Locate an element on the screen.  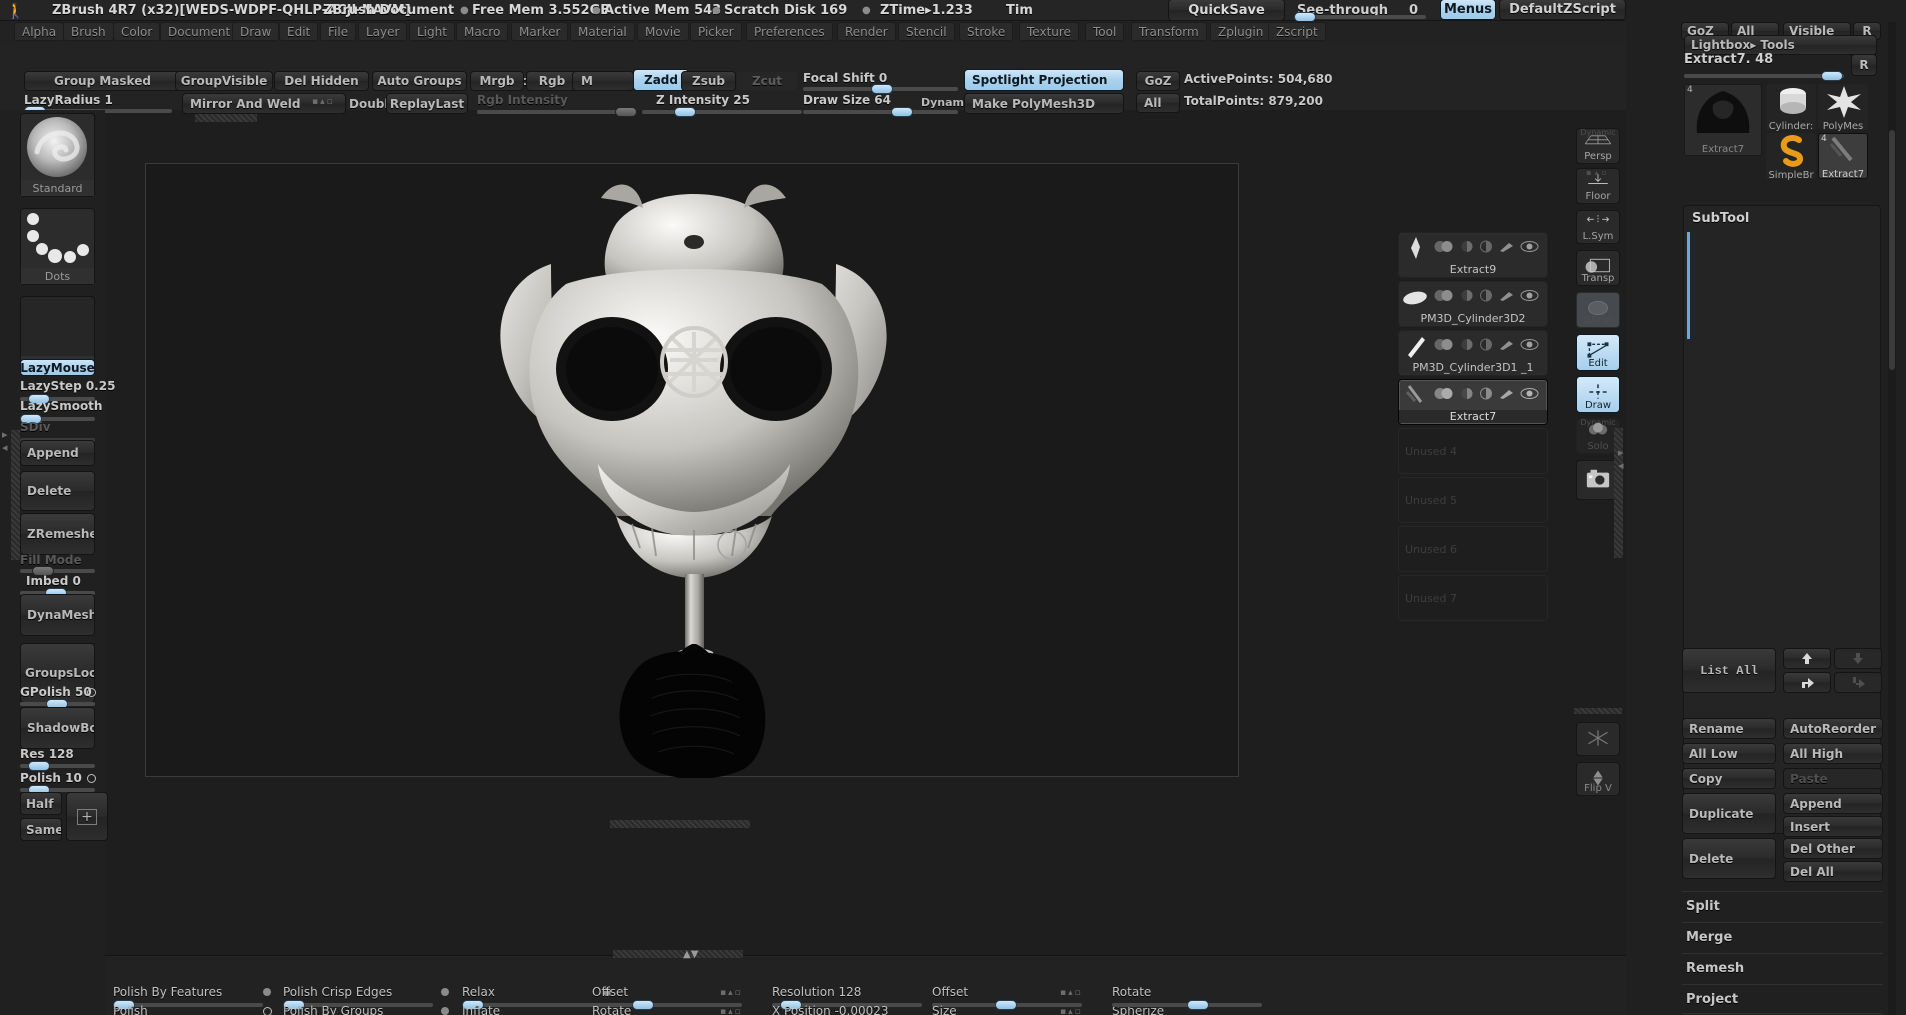
duplicate-button: Duplicate is located at coordinates (1729, 813).